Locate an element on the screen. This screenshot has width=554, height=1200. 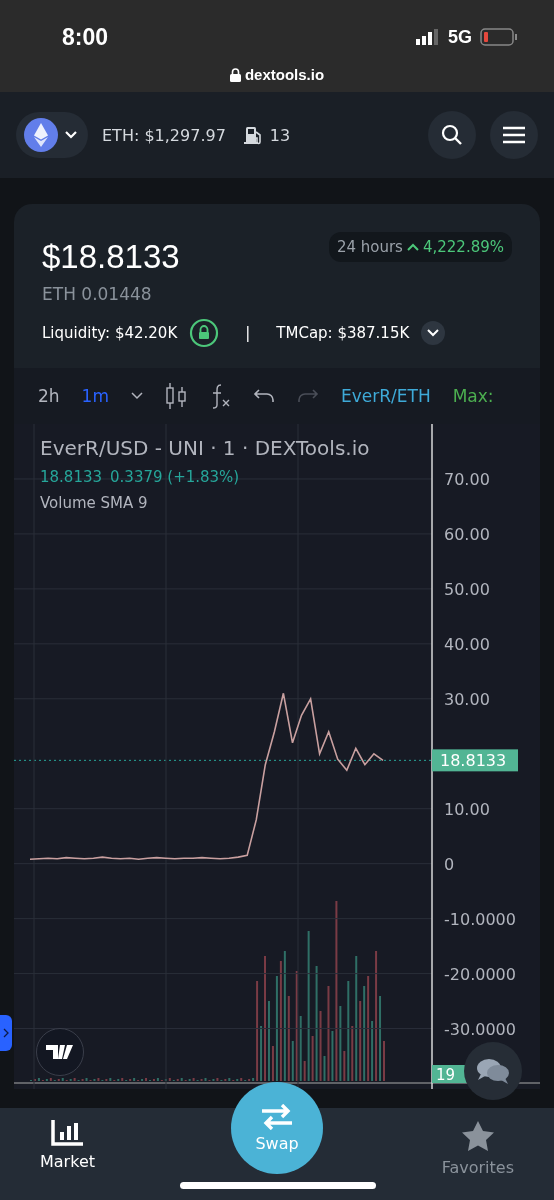
liquidity: Liquidity: $42.20K is located at coordinates (110, 333).